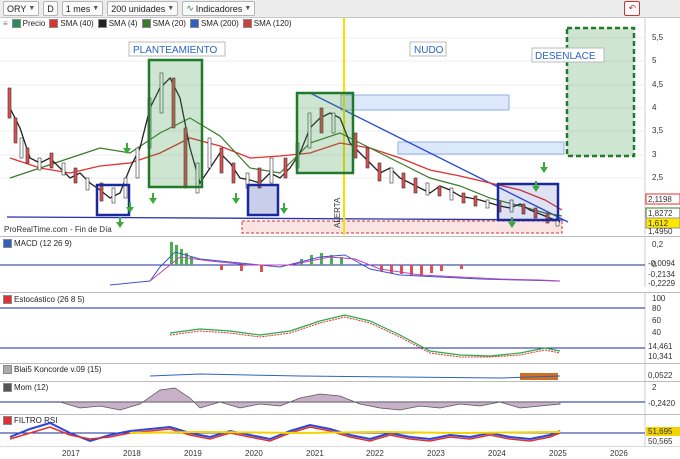 This screenshot has height=459, width=680. Describe the element at coordinates (660, 346) in the screenshot. I see `svg-text: 14,461` at that location.